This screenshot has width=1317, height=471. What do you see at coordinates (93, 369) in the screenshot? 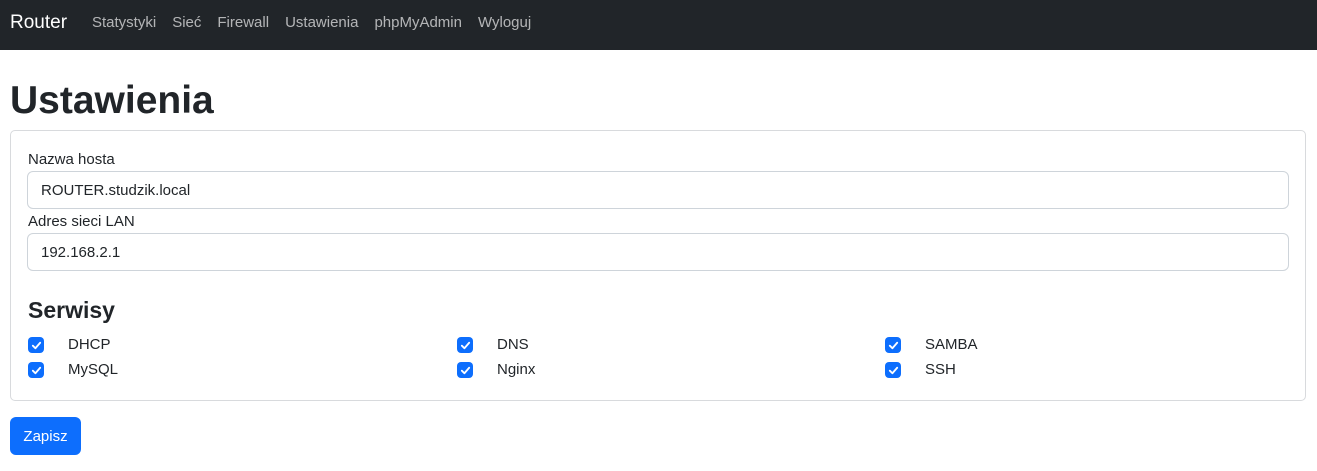
I see `service-label: MySQL` at bounding box center [93, 369].